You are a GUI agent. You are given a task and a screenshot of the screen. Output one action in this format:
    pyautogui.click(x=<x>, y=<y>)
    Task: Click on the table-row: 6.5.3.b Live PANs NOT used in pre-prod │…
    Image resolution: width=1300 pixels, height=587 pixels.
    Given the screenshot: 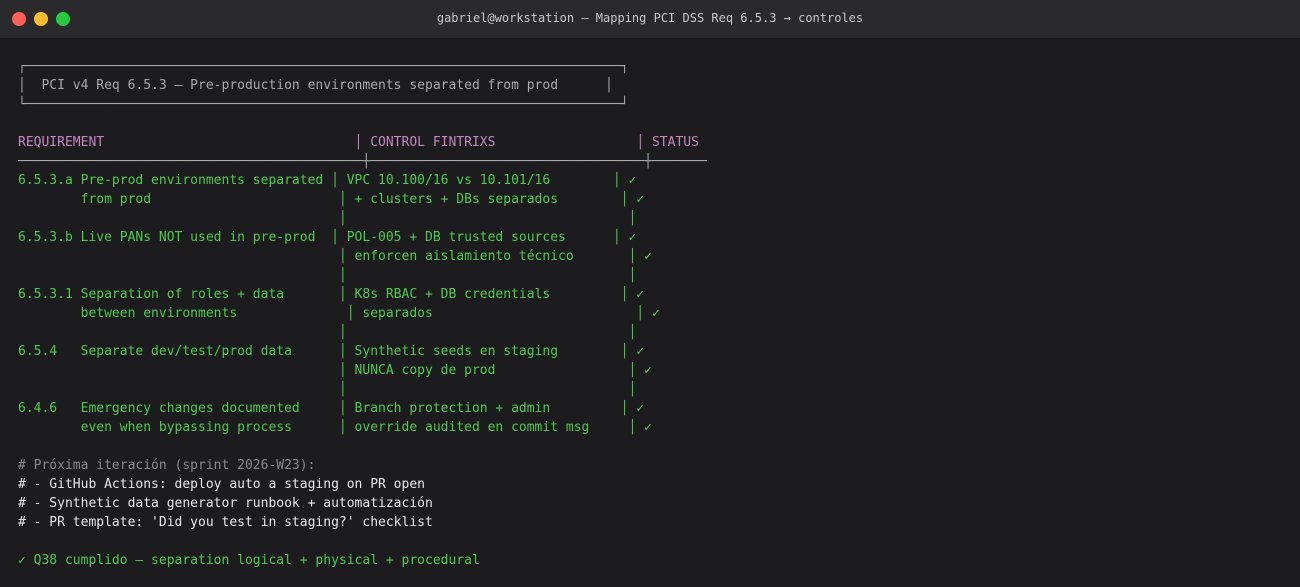 What is the action you would take?
    pyautogui.click(x=327, y=237)
    